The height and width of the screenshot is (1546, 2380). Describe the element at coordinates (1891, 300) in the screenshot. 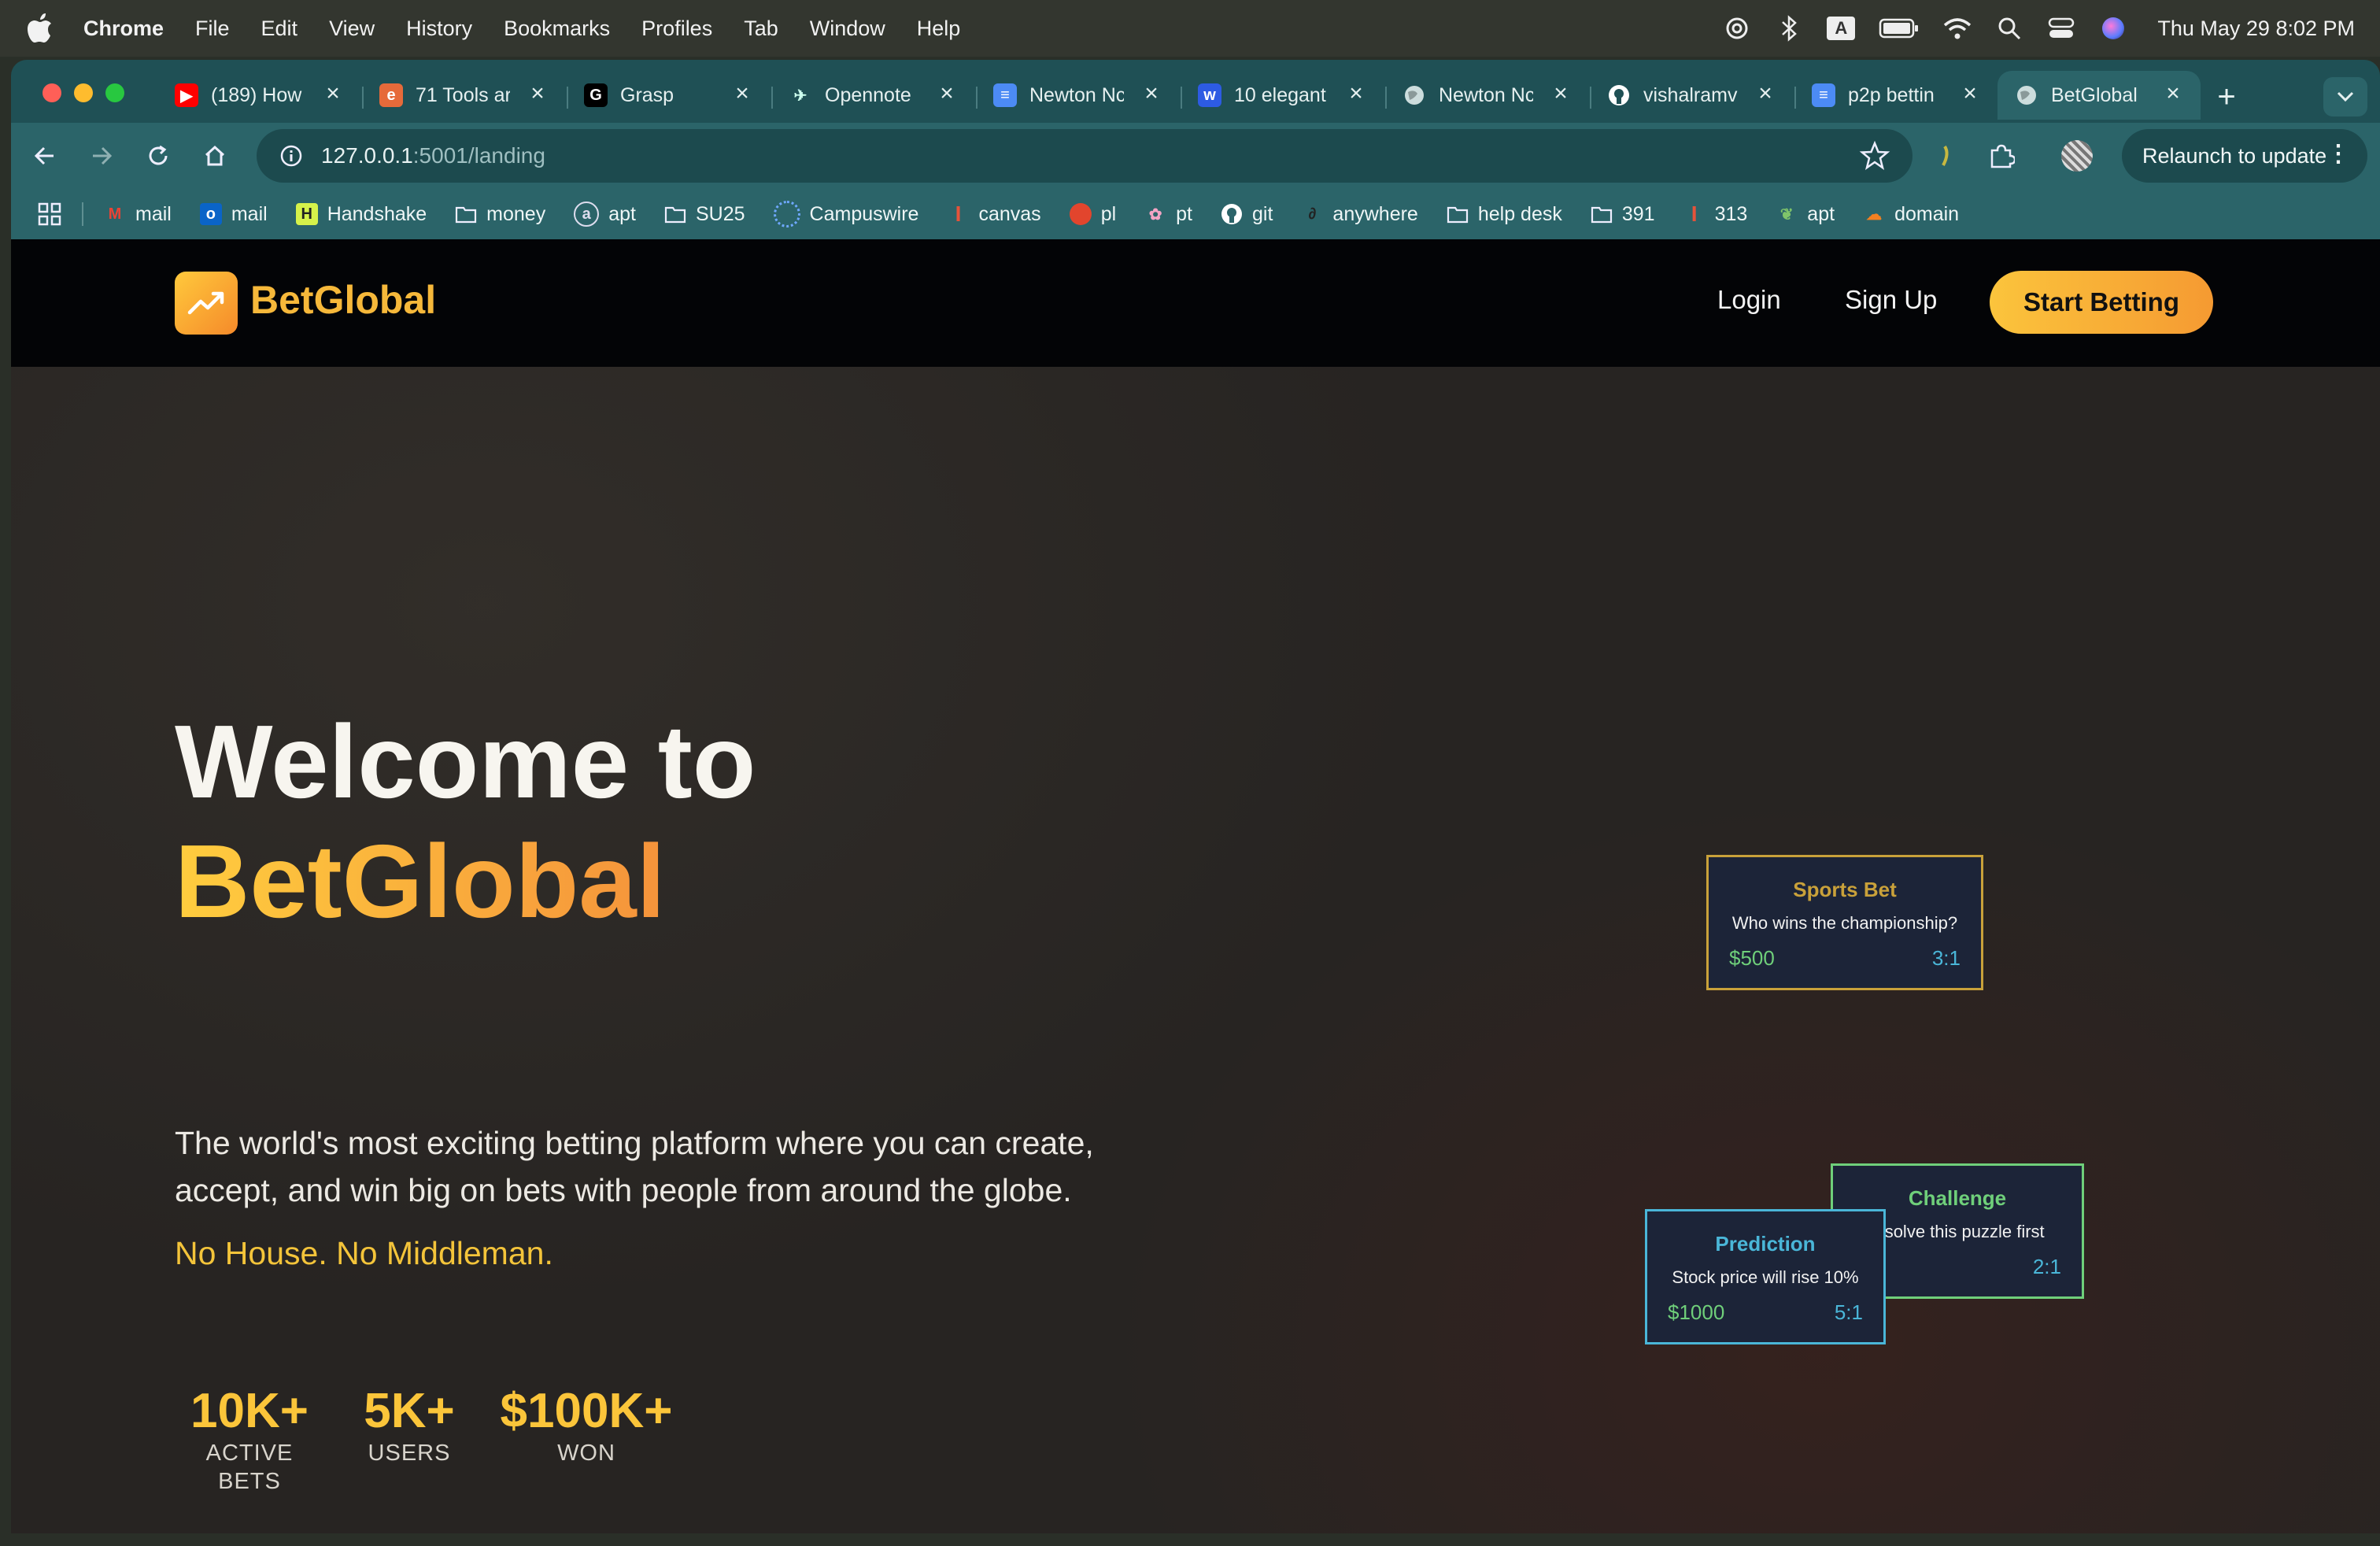

I see `signup-link: Sign Up` at that location.